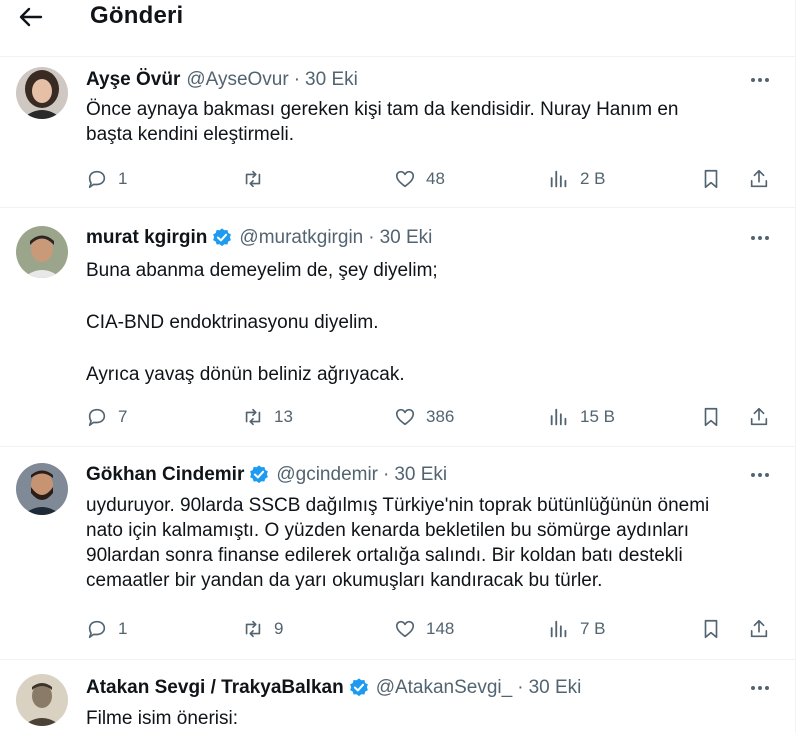 The height and width of the screenshot is (733, 800). What do you see at coordinates (262, 270) in the screenshot?
I see `post-paragraph: Buna abanma demeyelim de, şey diyelim;` at bounding box center [262, 270].